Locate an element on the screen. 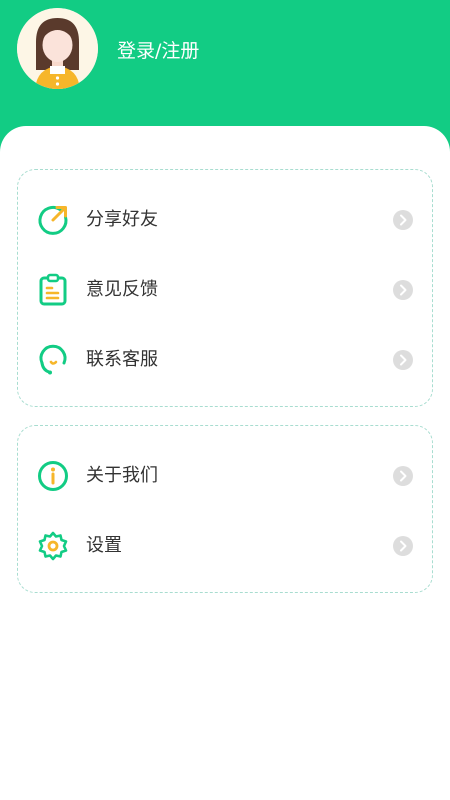 This screenshot has height=800, width=450. menu-item-customer-service: 联系客服 is located at coordinates (225, 360).